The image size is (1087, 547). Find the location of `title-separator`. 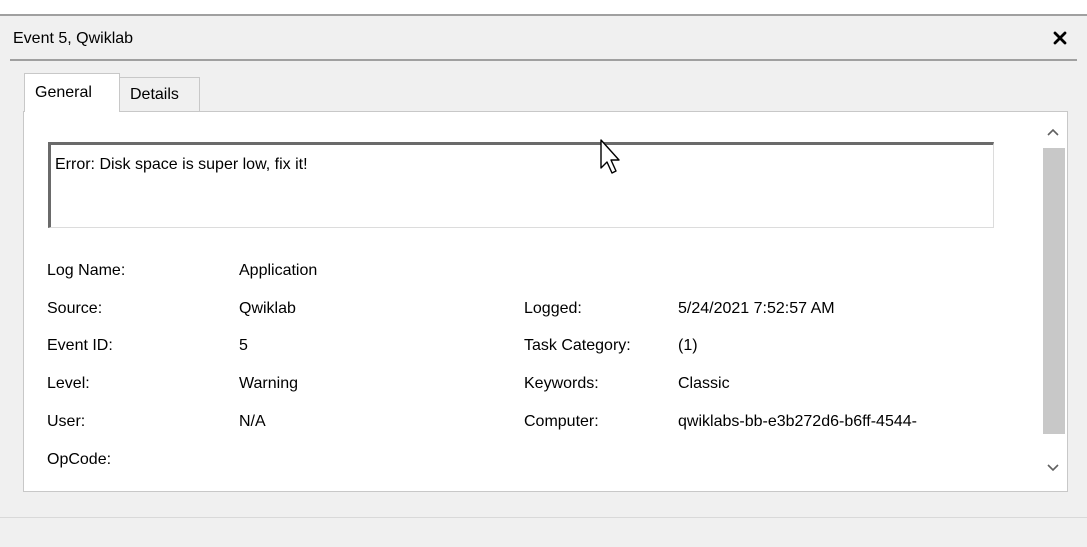

title-separator is located at coordinates (543, 60).